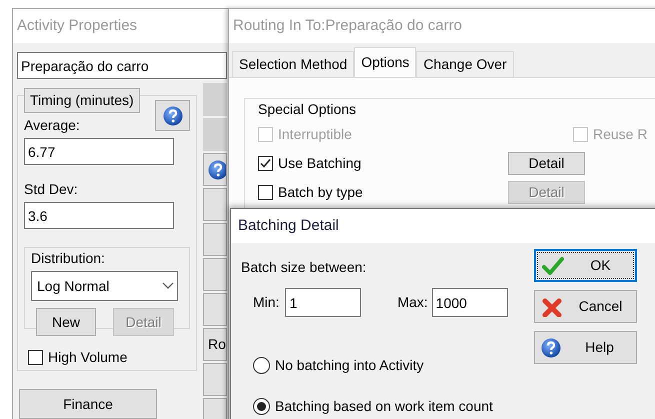 Image resolution: width=655 pixels, height=419 pixels. Describe the element at coordinates (320, 192) in the screenshot. I see `checkbox-label: Batch by type` at that location.